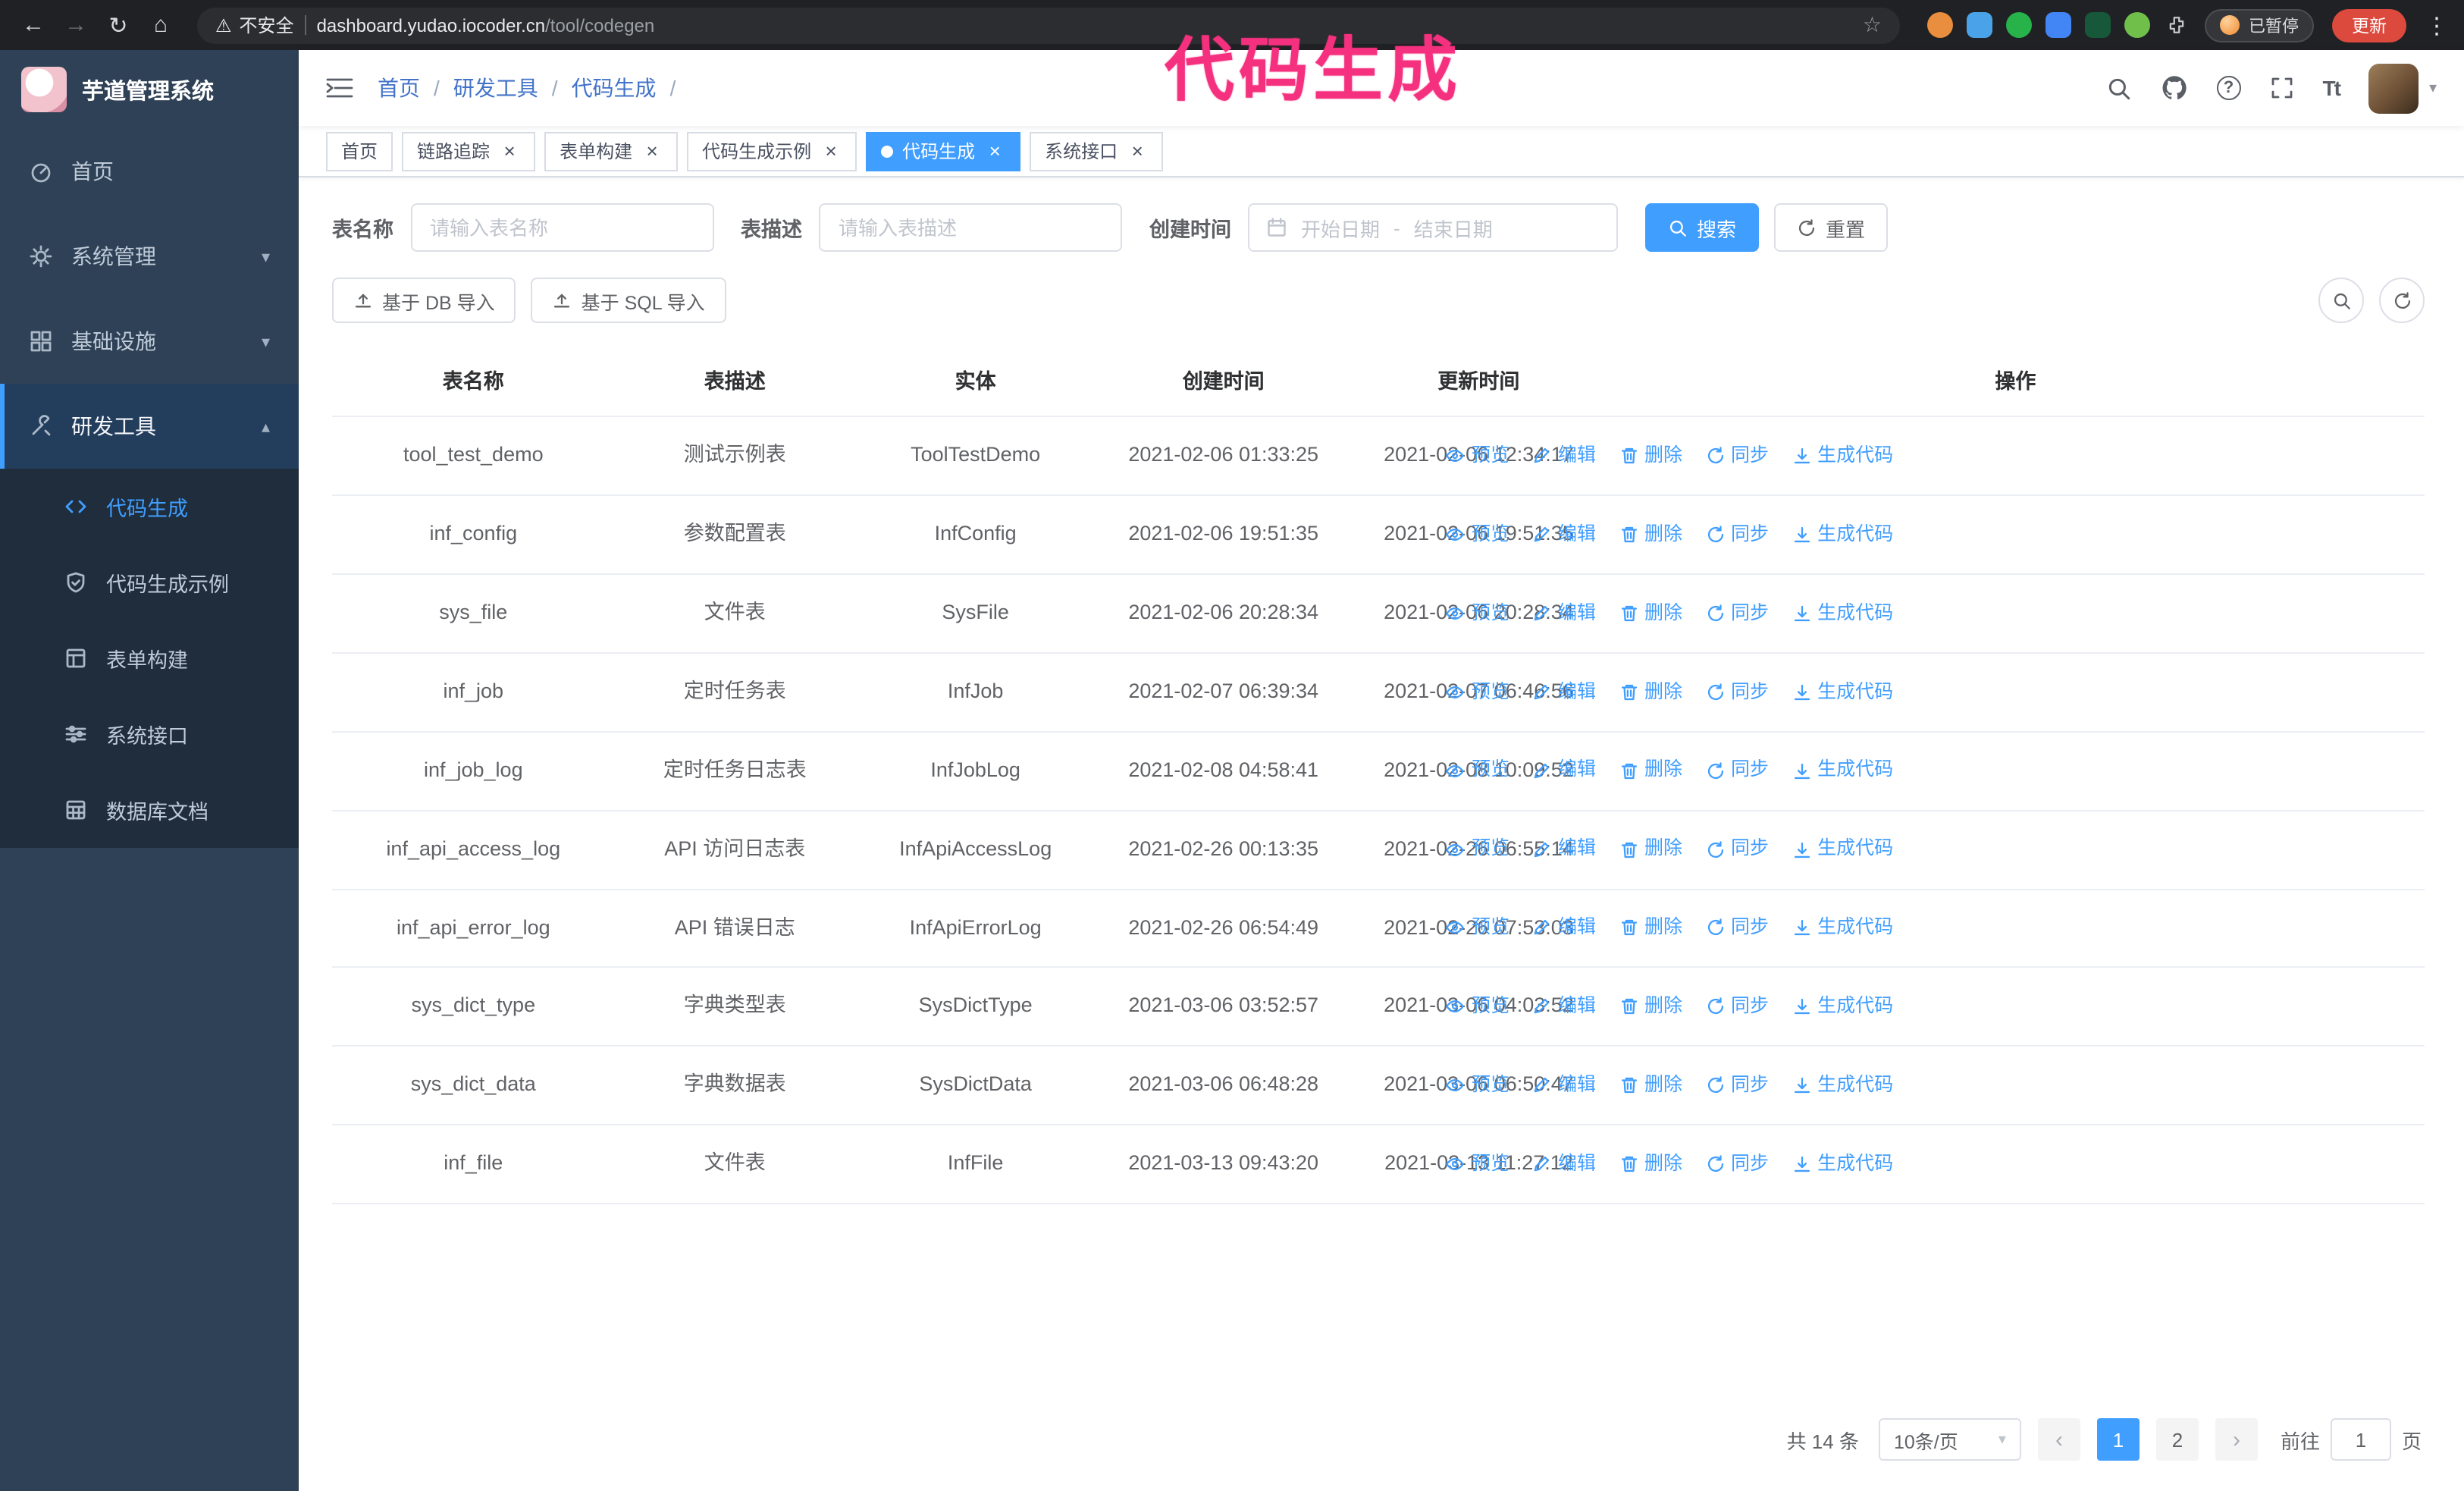 Image resolution: width=2464 pixels, height=1491 pixels. What do you see at coordinates (2118, 1439) in the screenshot?
I see `page-number-button: 1` at bounding box center [2118, 1439].